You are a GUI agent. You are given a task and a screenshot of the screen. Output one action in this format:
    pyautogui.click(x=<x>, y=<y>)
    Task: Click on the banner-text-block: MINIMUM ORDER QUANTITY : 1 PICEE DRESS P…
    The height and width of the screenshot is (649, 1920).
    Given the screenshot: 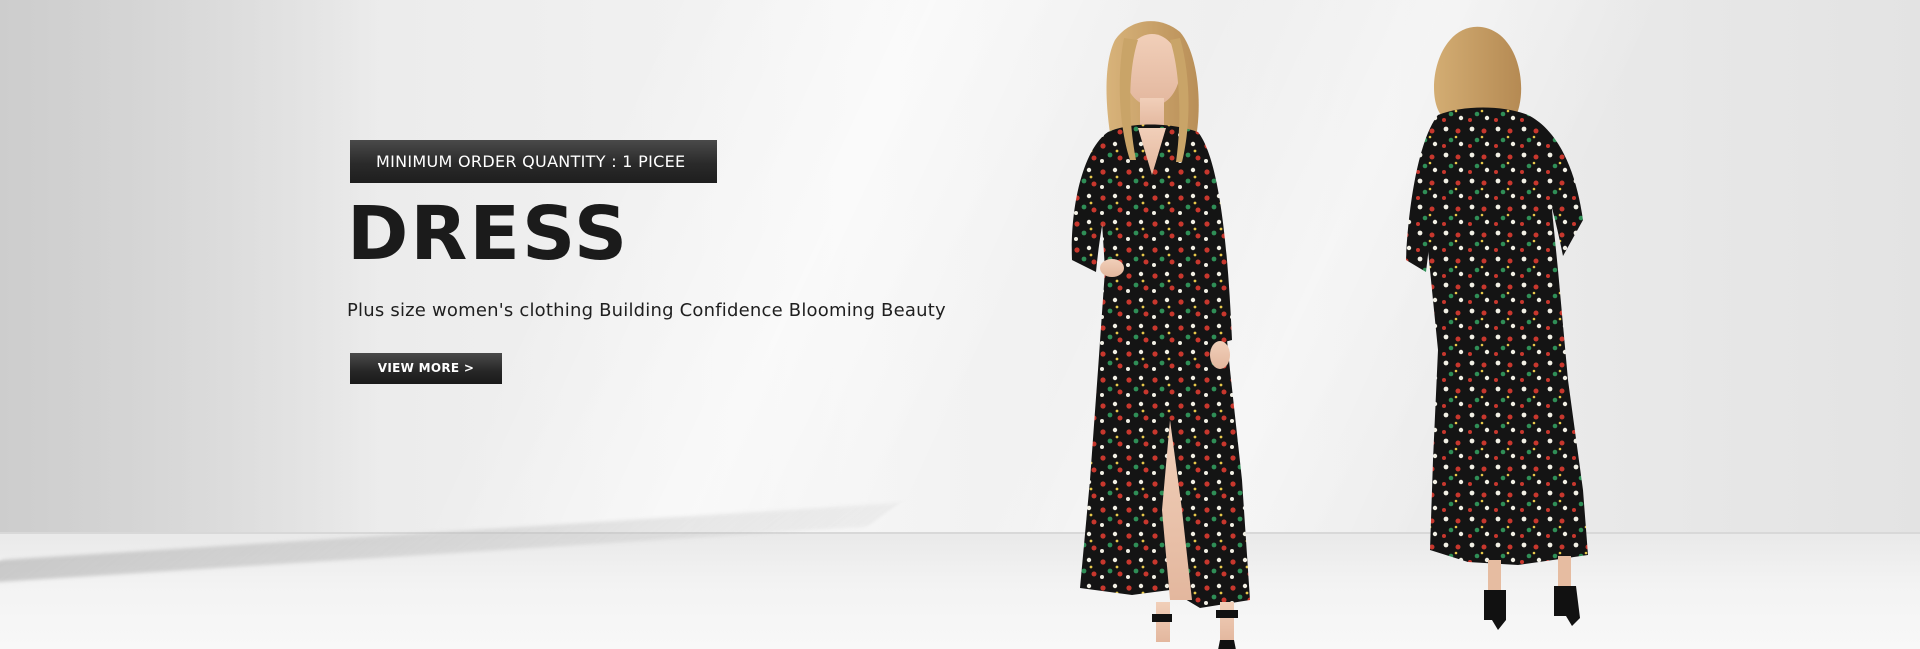 What is the action you would take?
    pyautogui.click(x=657, y=262)
    